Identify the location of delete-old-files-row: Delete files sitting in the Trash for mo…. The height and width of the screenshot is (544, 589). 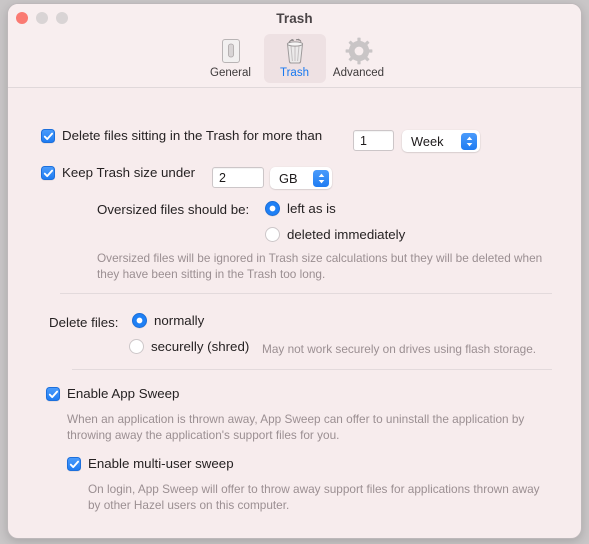
(181, 135).